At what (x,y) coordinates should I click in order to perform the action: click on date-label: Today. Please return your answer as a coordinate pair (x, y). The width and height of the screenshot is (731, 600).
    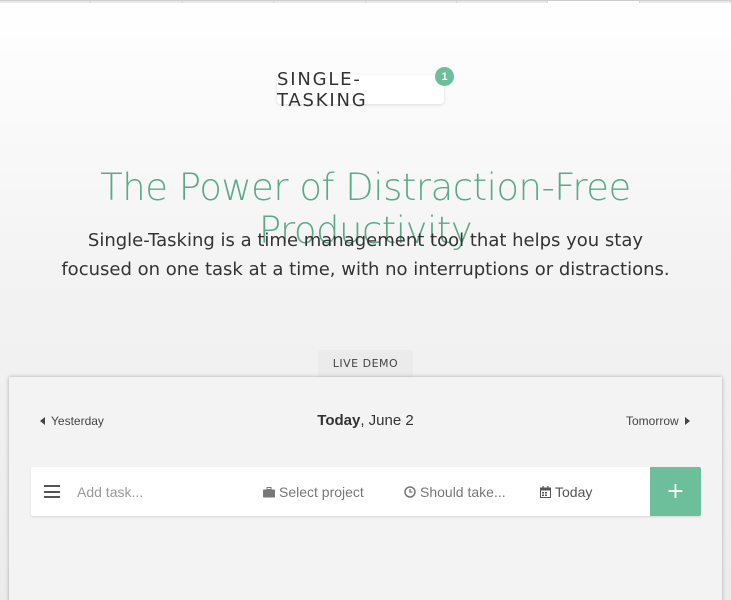
    Looking at the image, I should click on (574, 492).